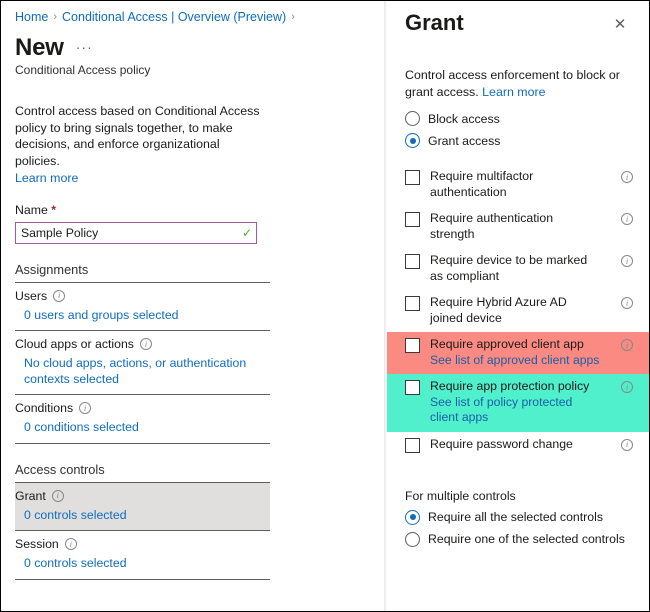 The image size is (650, 612). I want to click on control-label: Require app protection policy, so click(510, 386).